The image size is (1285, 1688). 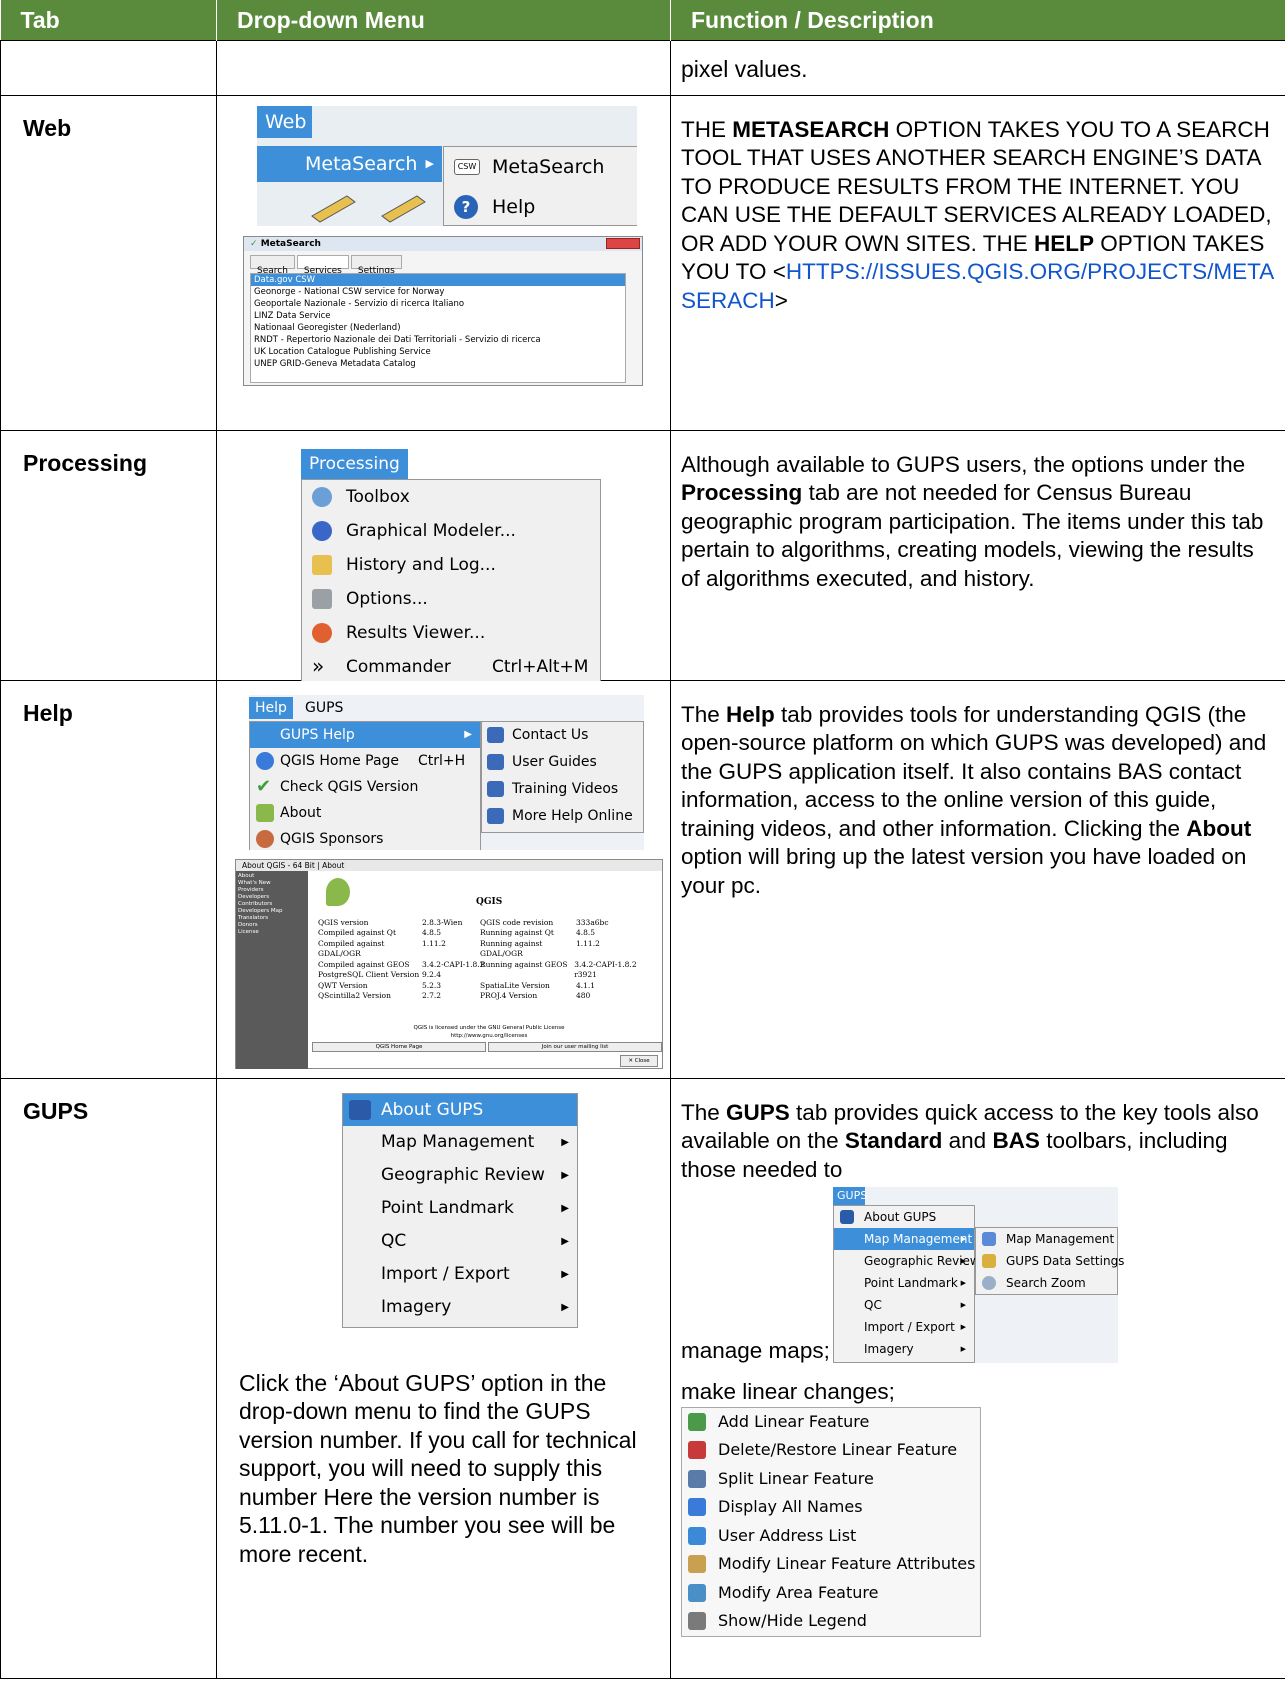 I want to click on menu-item-commander: » Commander Ctrl+Alt+M, so click(x=451, y=667).